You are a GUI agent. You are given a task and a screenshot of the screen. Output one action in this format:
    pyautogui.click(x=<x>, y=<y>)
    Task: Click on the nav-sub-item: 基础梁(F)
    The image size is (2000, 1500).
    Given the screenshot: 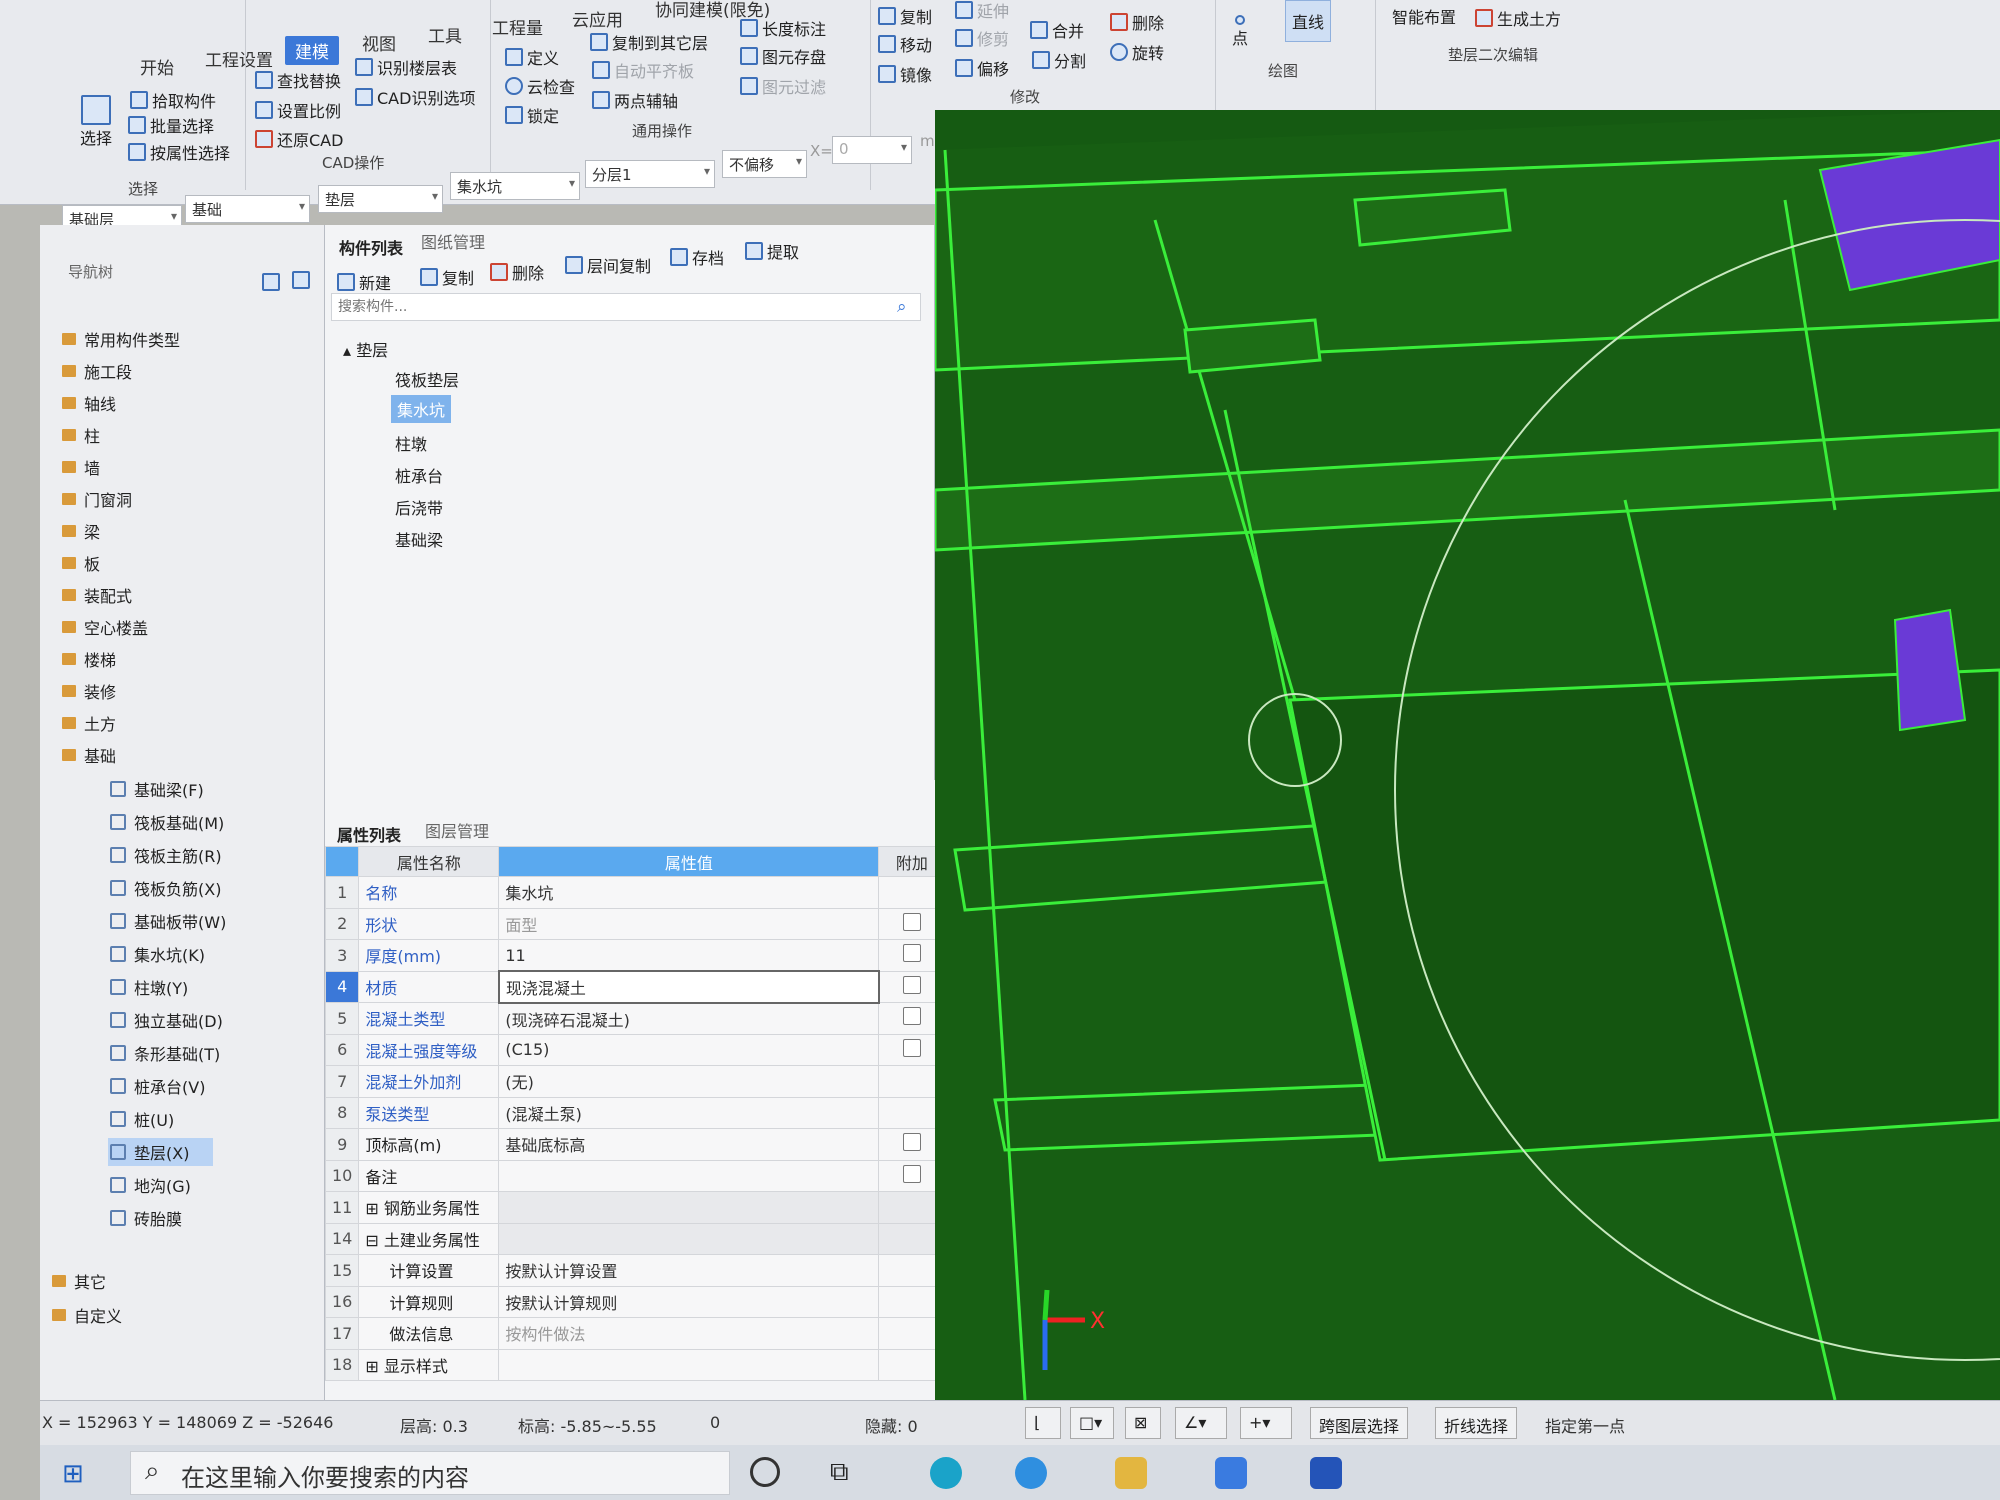 What is the action you would take?
    pyautogui.click(x=157, y=789)
    